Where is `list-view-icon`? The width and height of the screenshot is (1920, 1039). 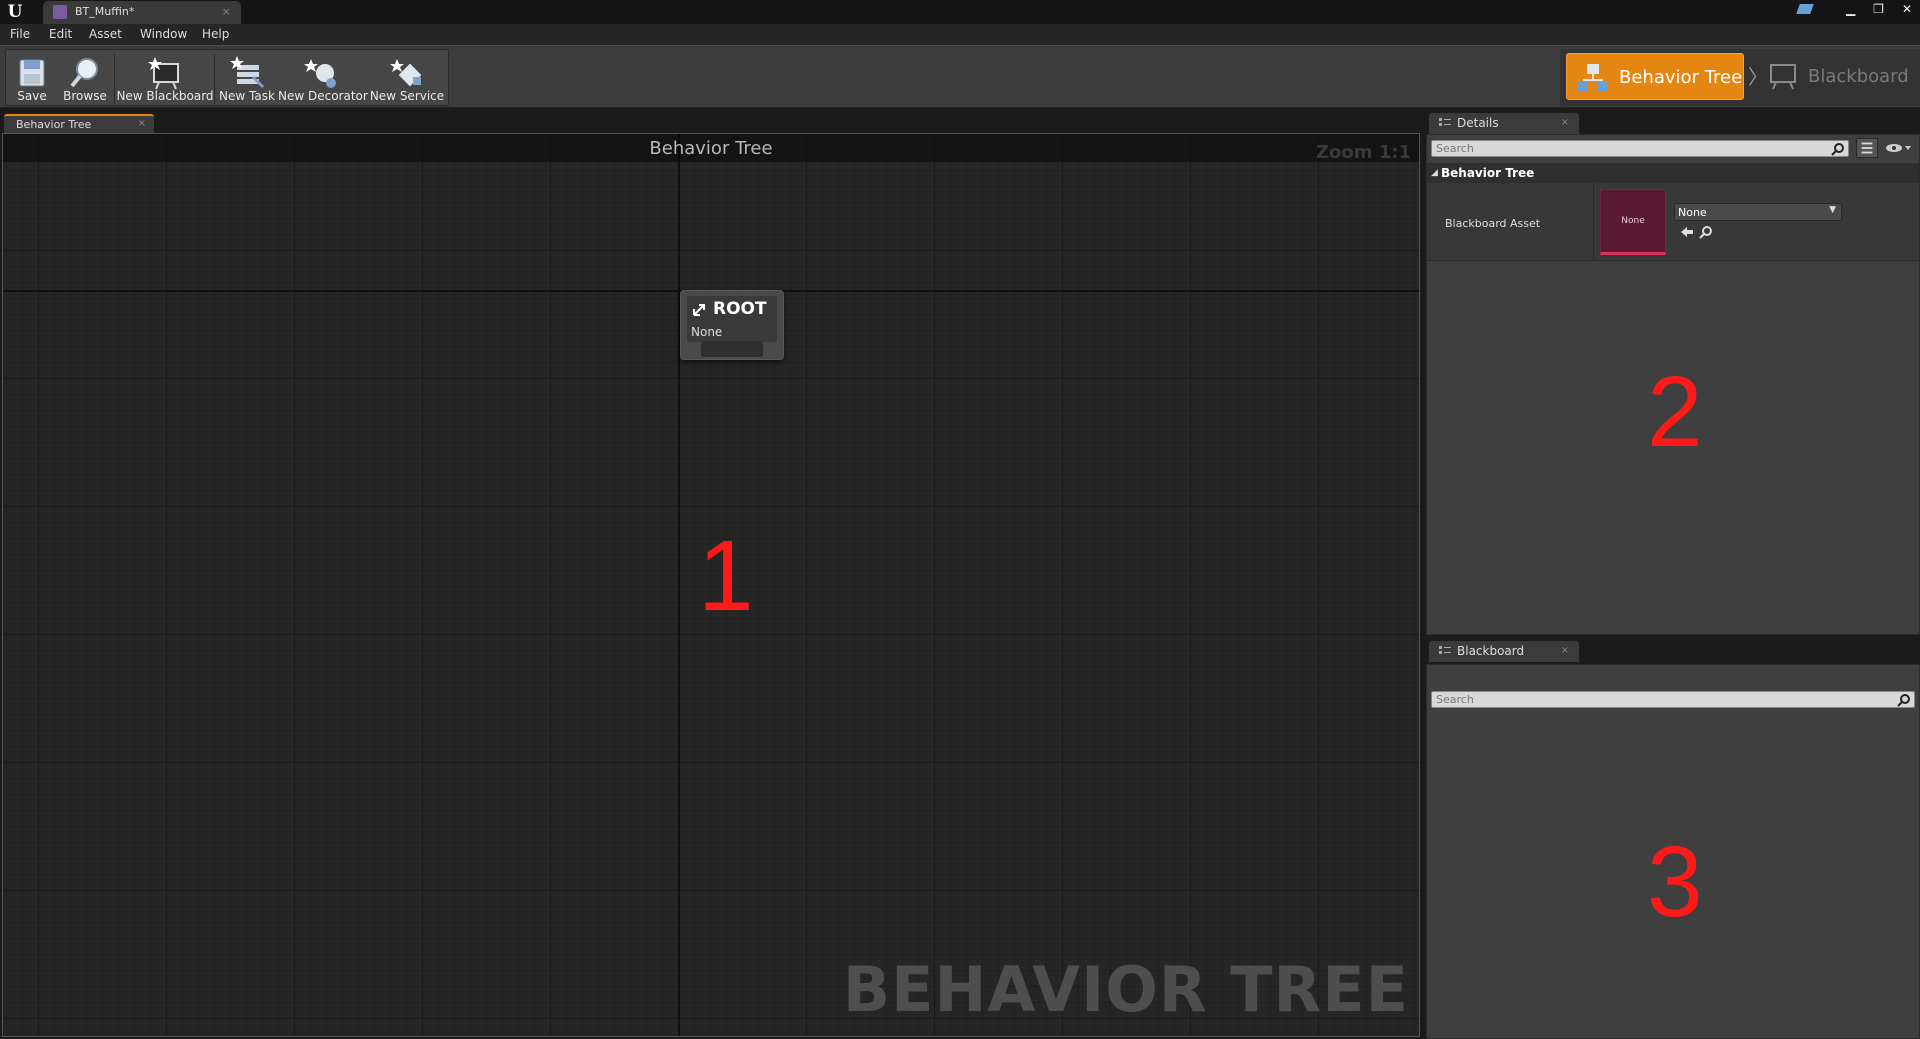 list-view-icon is located at coordinates (1867, 148).